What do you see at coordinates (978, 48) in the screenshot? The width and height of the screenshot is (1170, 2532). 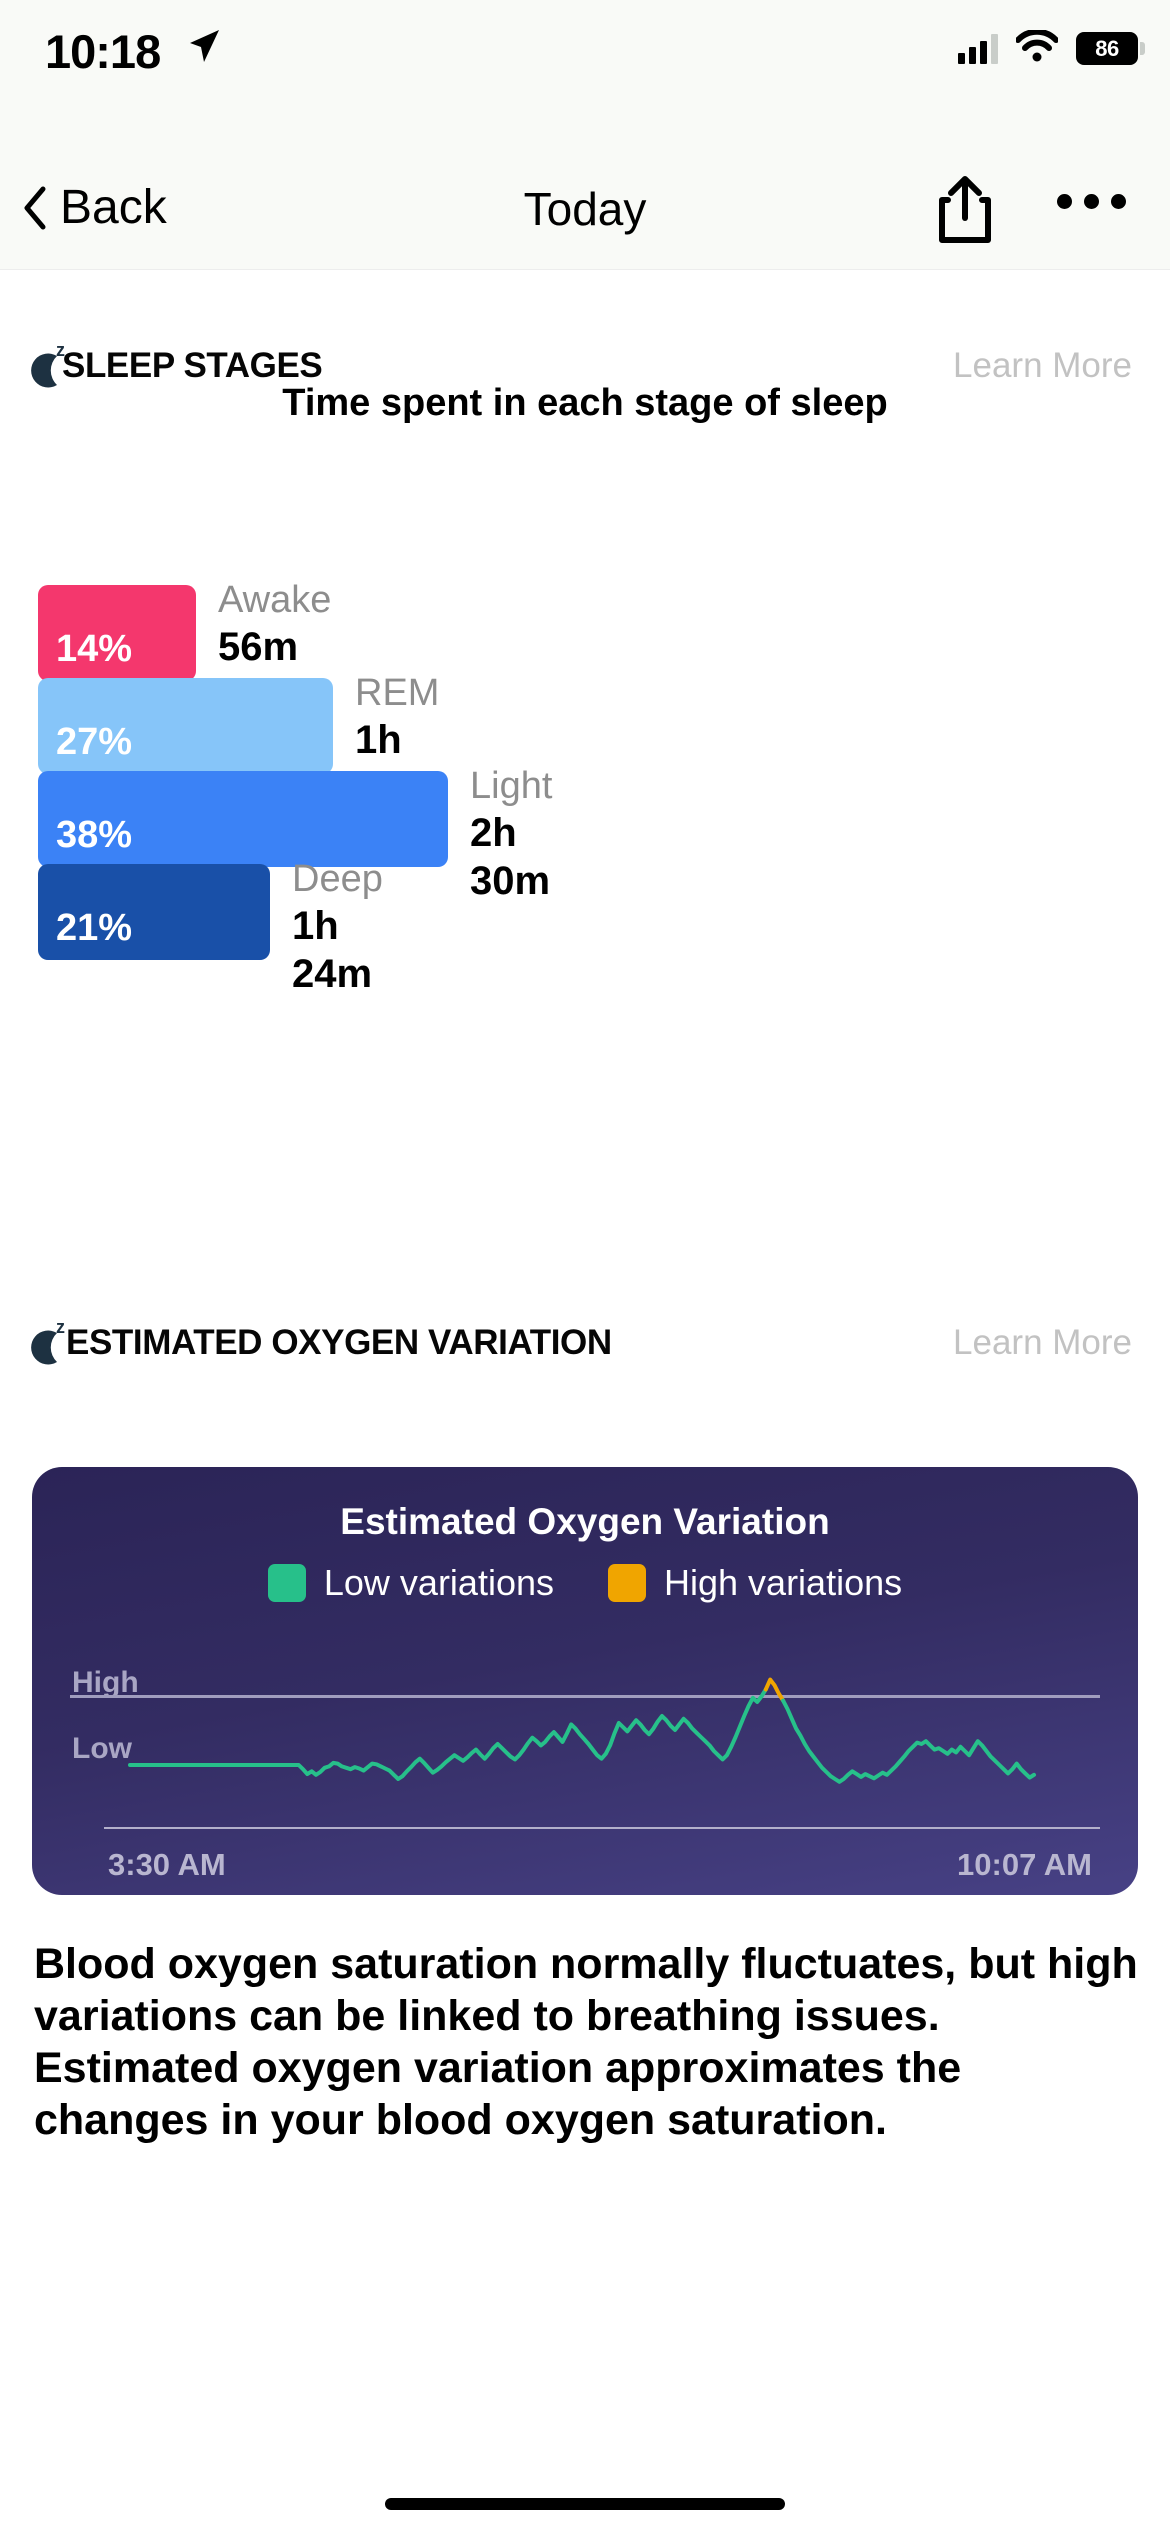 I see `cellular-bars-icon` at bounding box center [978, 48].